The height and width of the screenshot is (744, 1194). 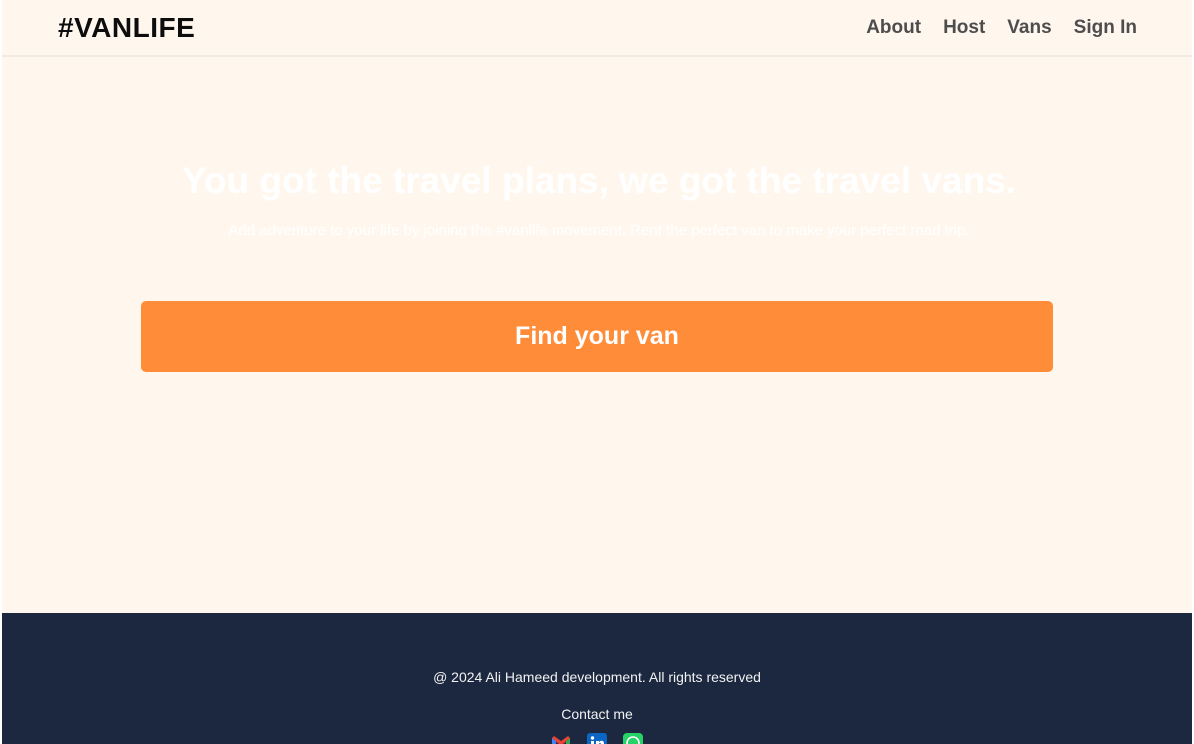 What do you see at coordinates (126, 28) in the screenshot?
I see `logo: #VANLIFE` at bounding box center [126, 28].